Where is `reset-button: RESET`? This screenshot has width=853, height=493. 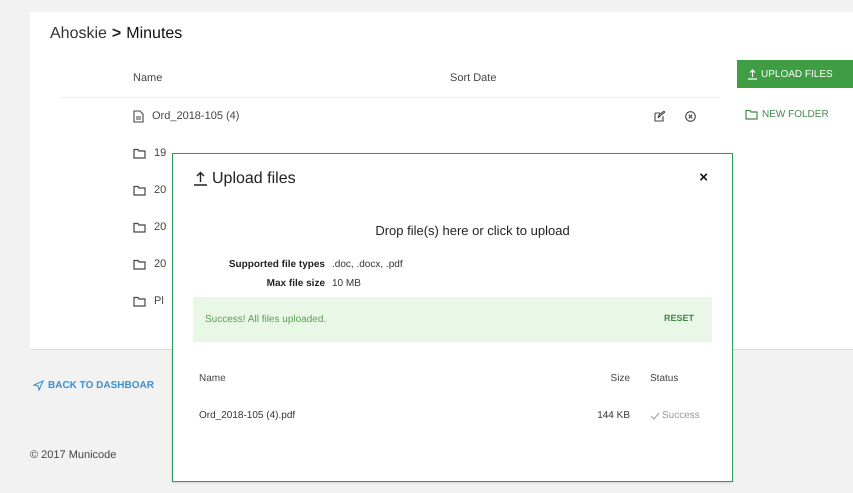
reset-button: RESET is located at coordinates (679, 319).